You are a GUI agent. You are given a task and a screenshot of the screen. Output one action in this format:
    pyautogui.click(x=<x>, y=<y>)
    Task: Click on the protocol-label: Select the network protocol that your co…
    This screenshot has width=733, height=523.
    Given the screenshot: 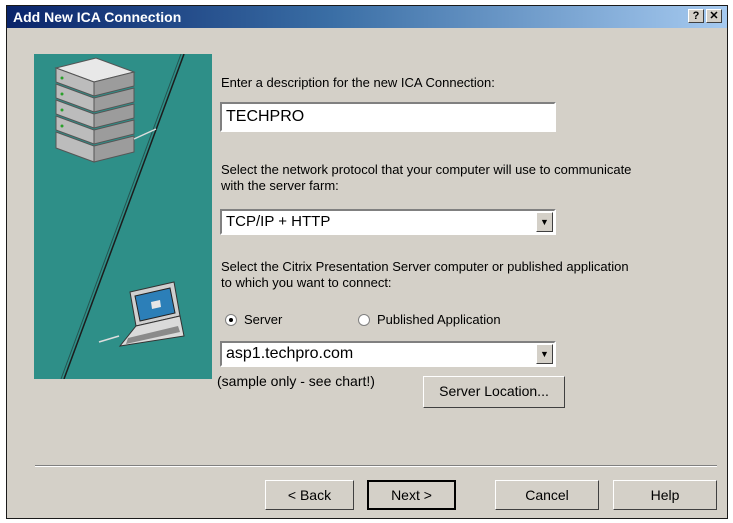 What is the action you would take?
    pyautogui.click(x=426, y=177)
    